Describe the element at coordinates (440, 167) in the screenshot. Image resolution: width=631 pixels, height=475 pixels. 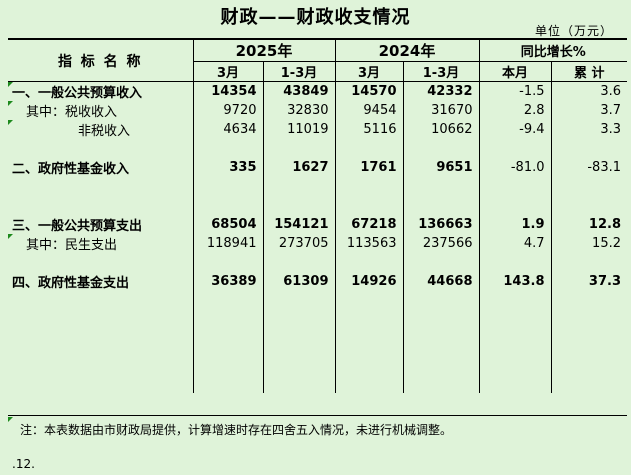
I see `cell-2024-q1: 9651` at that location.